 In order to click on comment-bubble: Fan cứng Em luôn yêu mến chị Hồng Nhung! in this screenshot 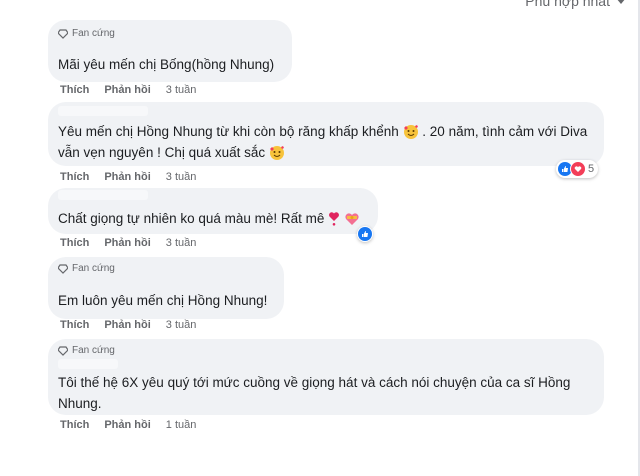, I will do `click(166, 288)`.